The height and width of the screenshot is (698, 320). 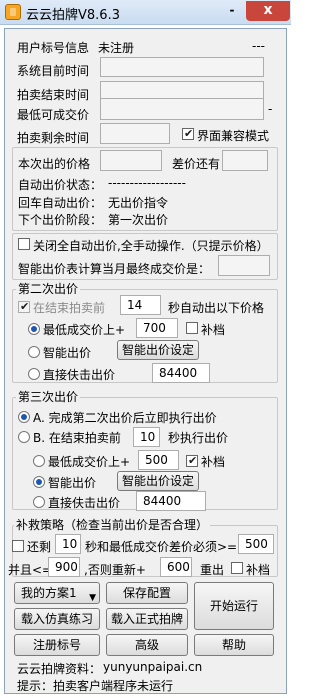 I want to click on third-bid-legend: 第三次出价, so click(x=48, y=396).